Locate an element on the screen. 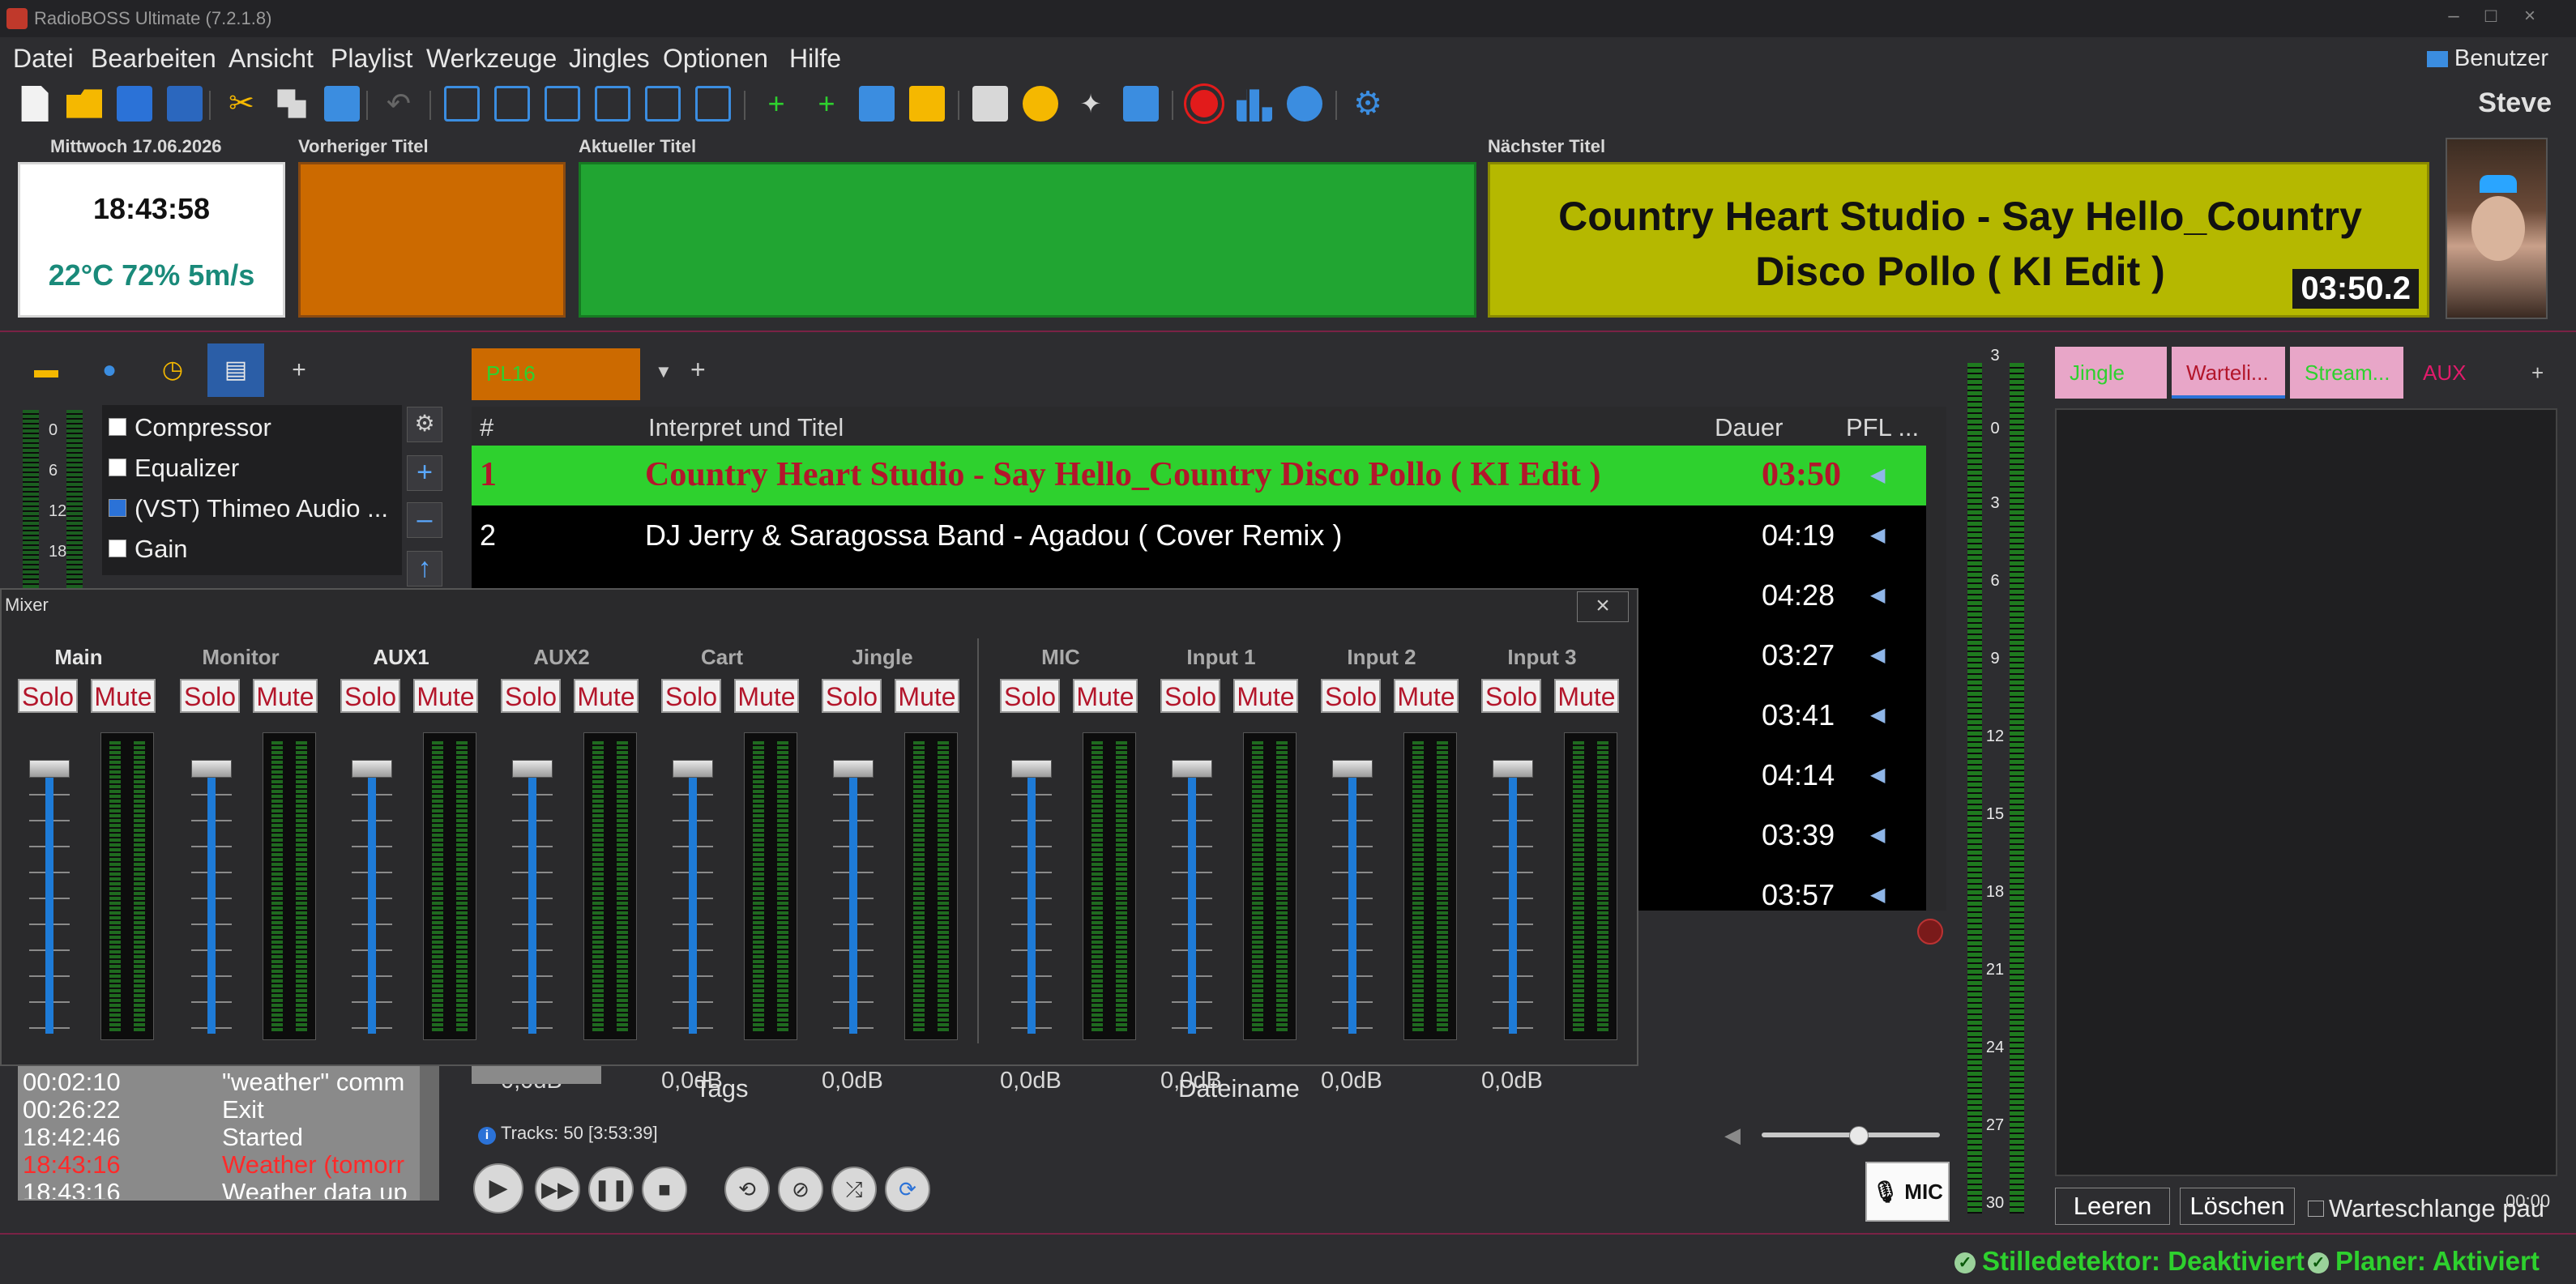 The width and height of the screenshot is (2576, 1284). volume-slider is located at coordinates (1851, 1136).